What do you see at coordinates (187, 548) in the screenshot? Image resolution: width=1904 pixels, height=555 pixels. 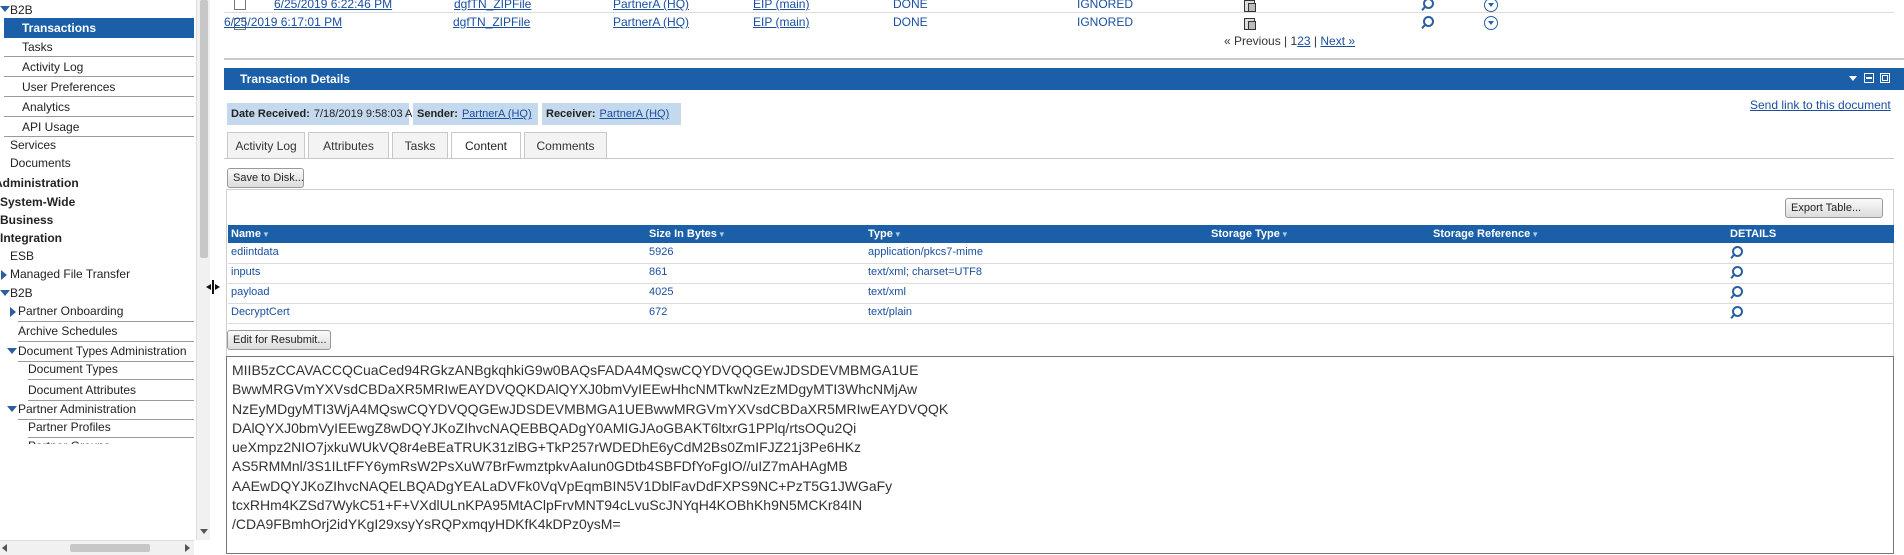 I see `scroll-right-arrow-icon` at bounding box center [187, 548].